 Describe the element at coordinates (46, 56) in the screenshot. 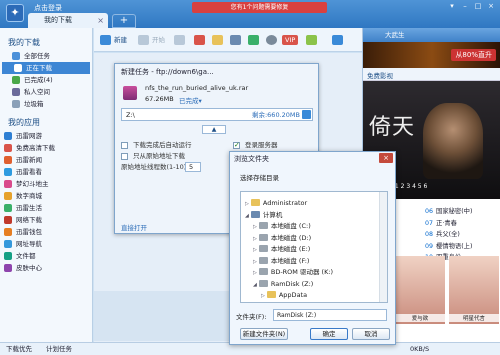

I see `sidebar-item: 全部任务` at that location.